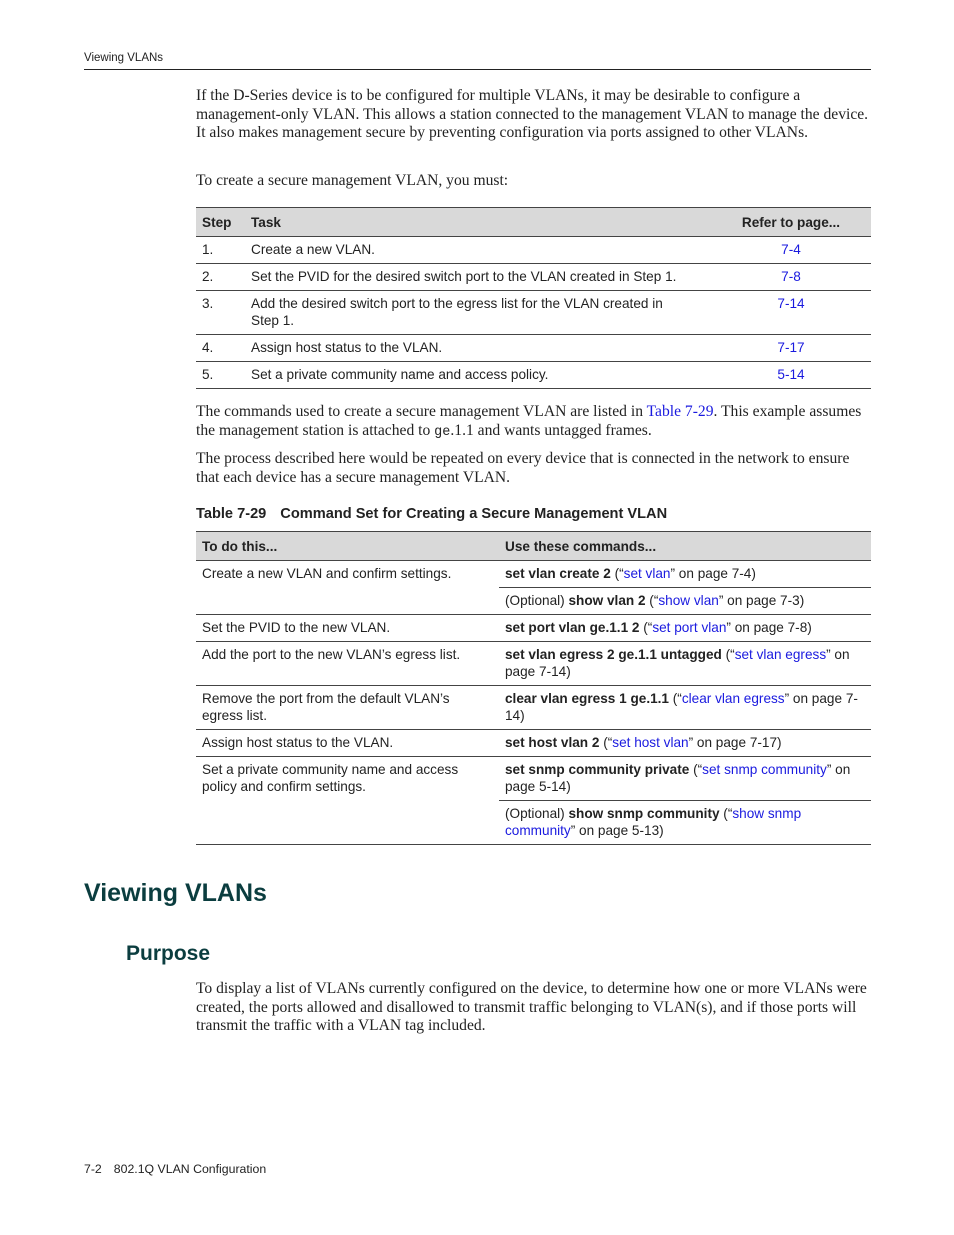  Describe the element at coordinates (190, 1169) in the screenshot. I see `chapter-title: 802.1Q VLAN Configuration` at that location.